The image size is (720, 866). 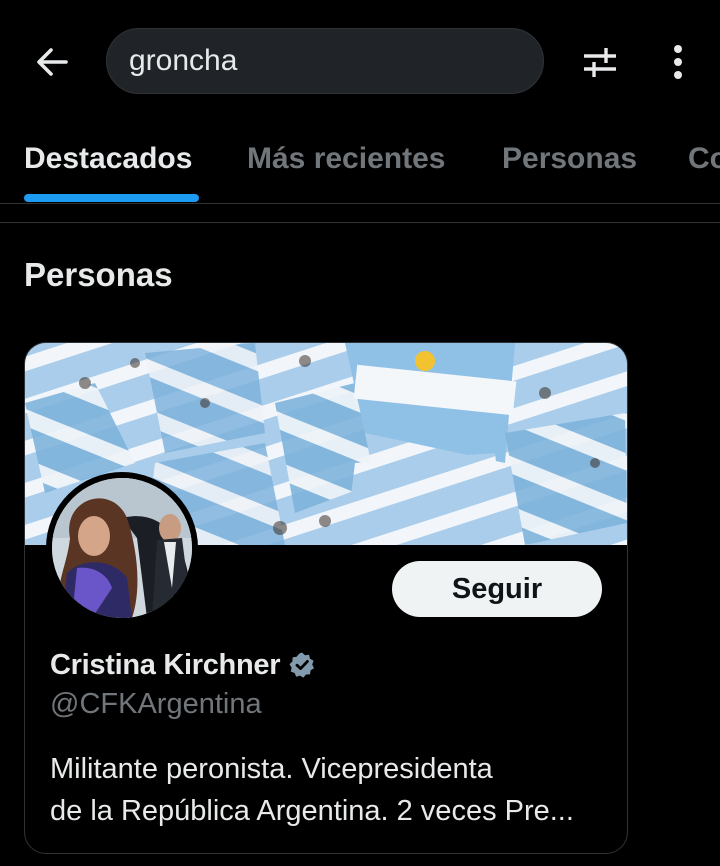 I want to click on tabs-divider, so click(x=360, y=203).